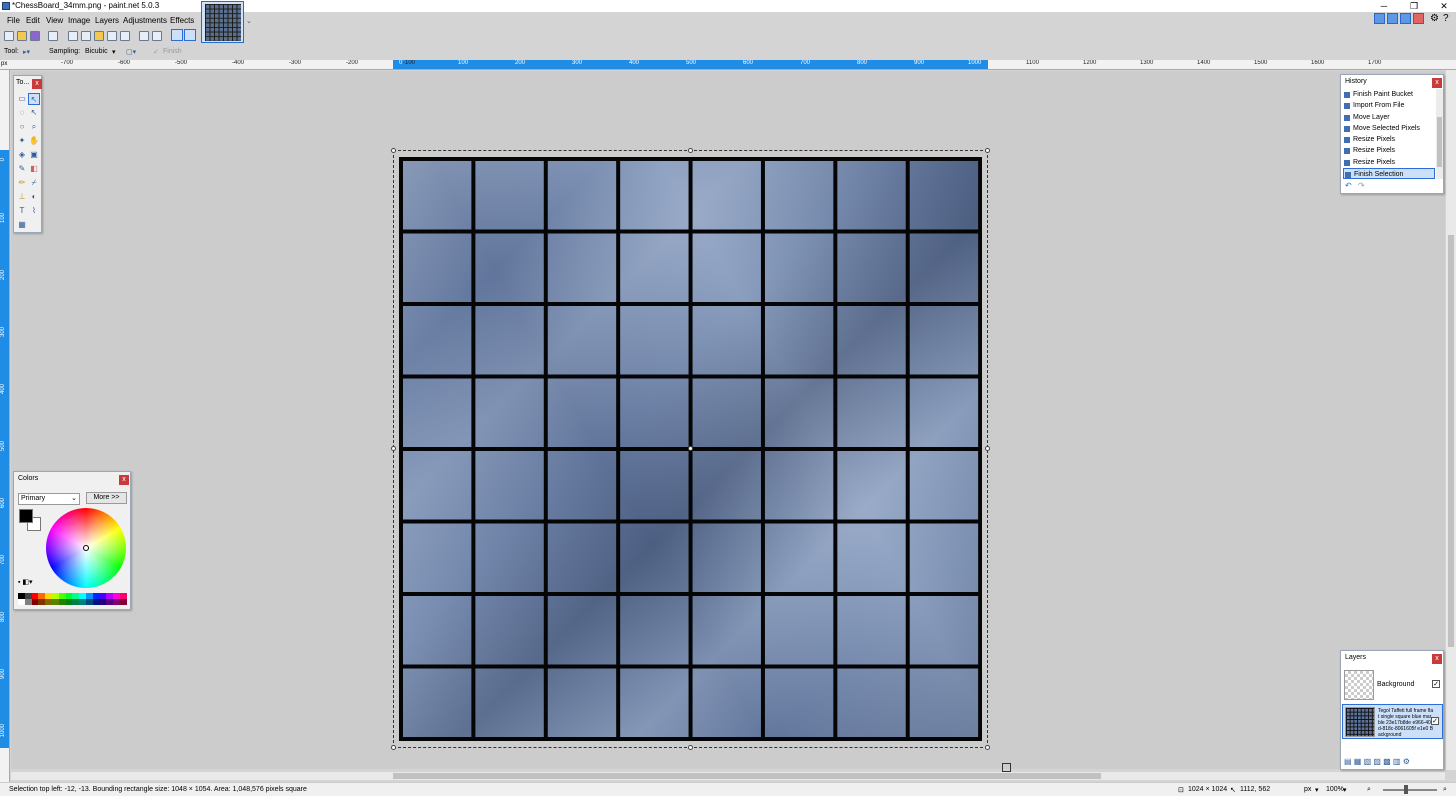  Describe the element at coordinates (99, 36) in the screenshot. I see `paste-icon` at that location.